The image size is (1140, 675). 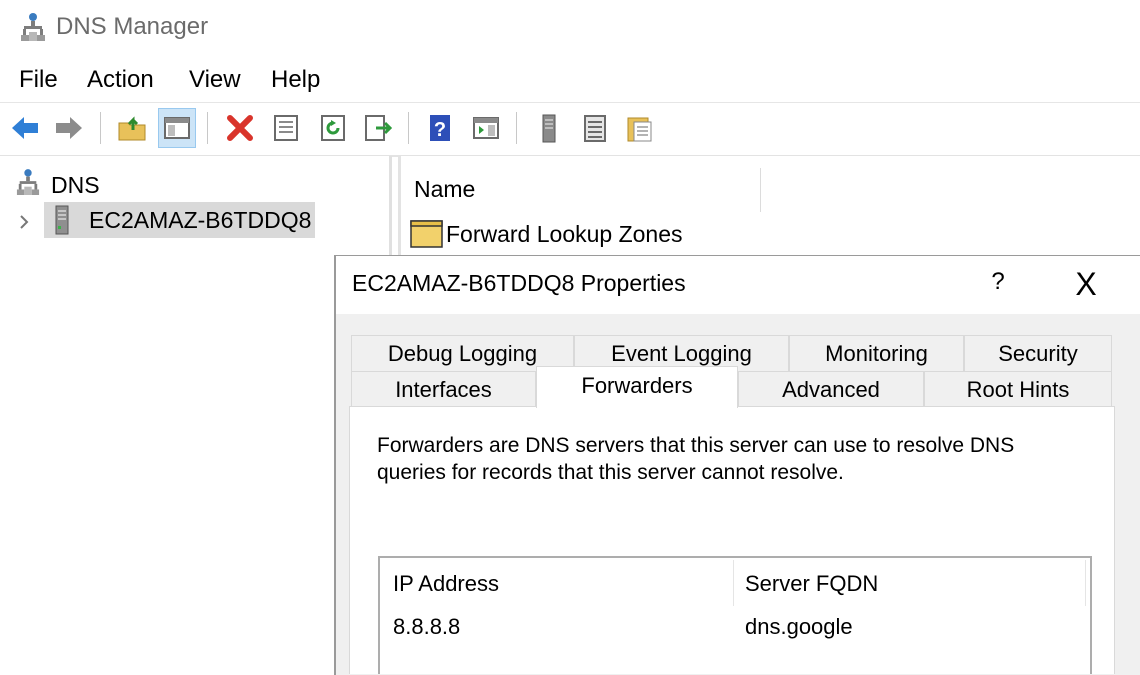 What do you see at coordinates (75, 185) in the screenshot?
I see `tree-item-dns: DNS` at bounding box center [75, 185].